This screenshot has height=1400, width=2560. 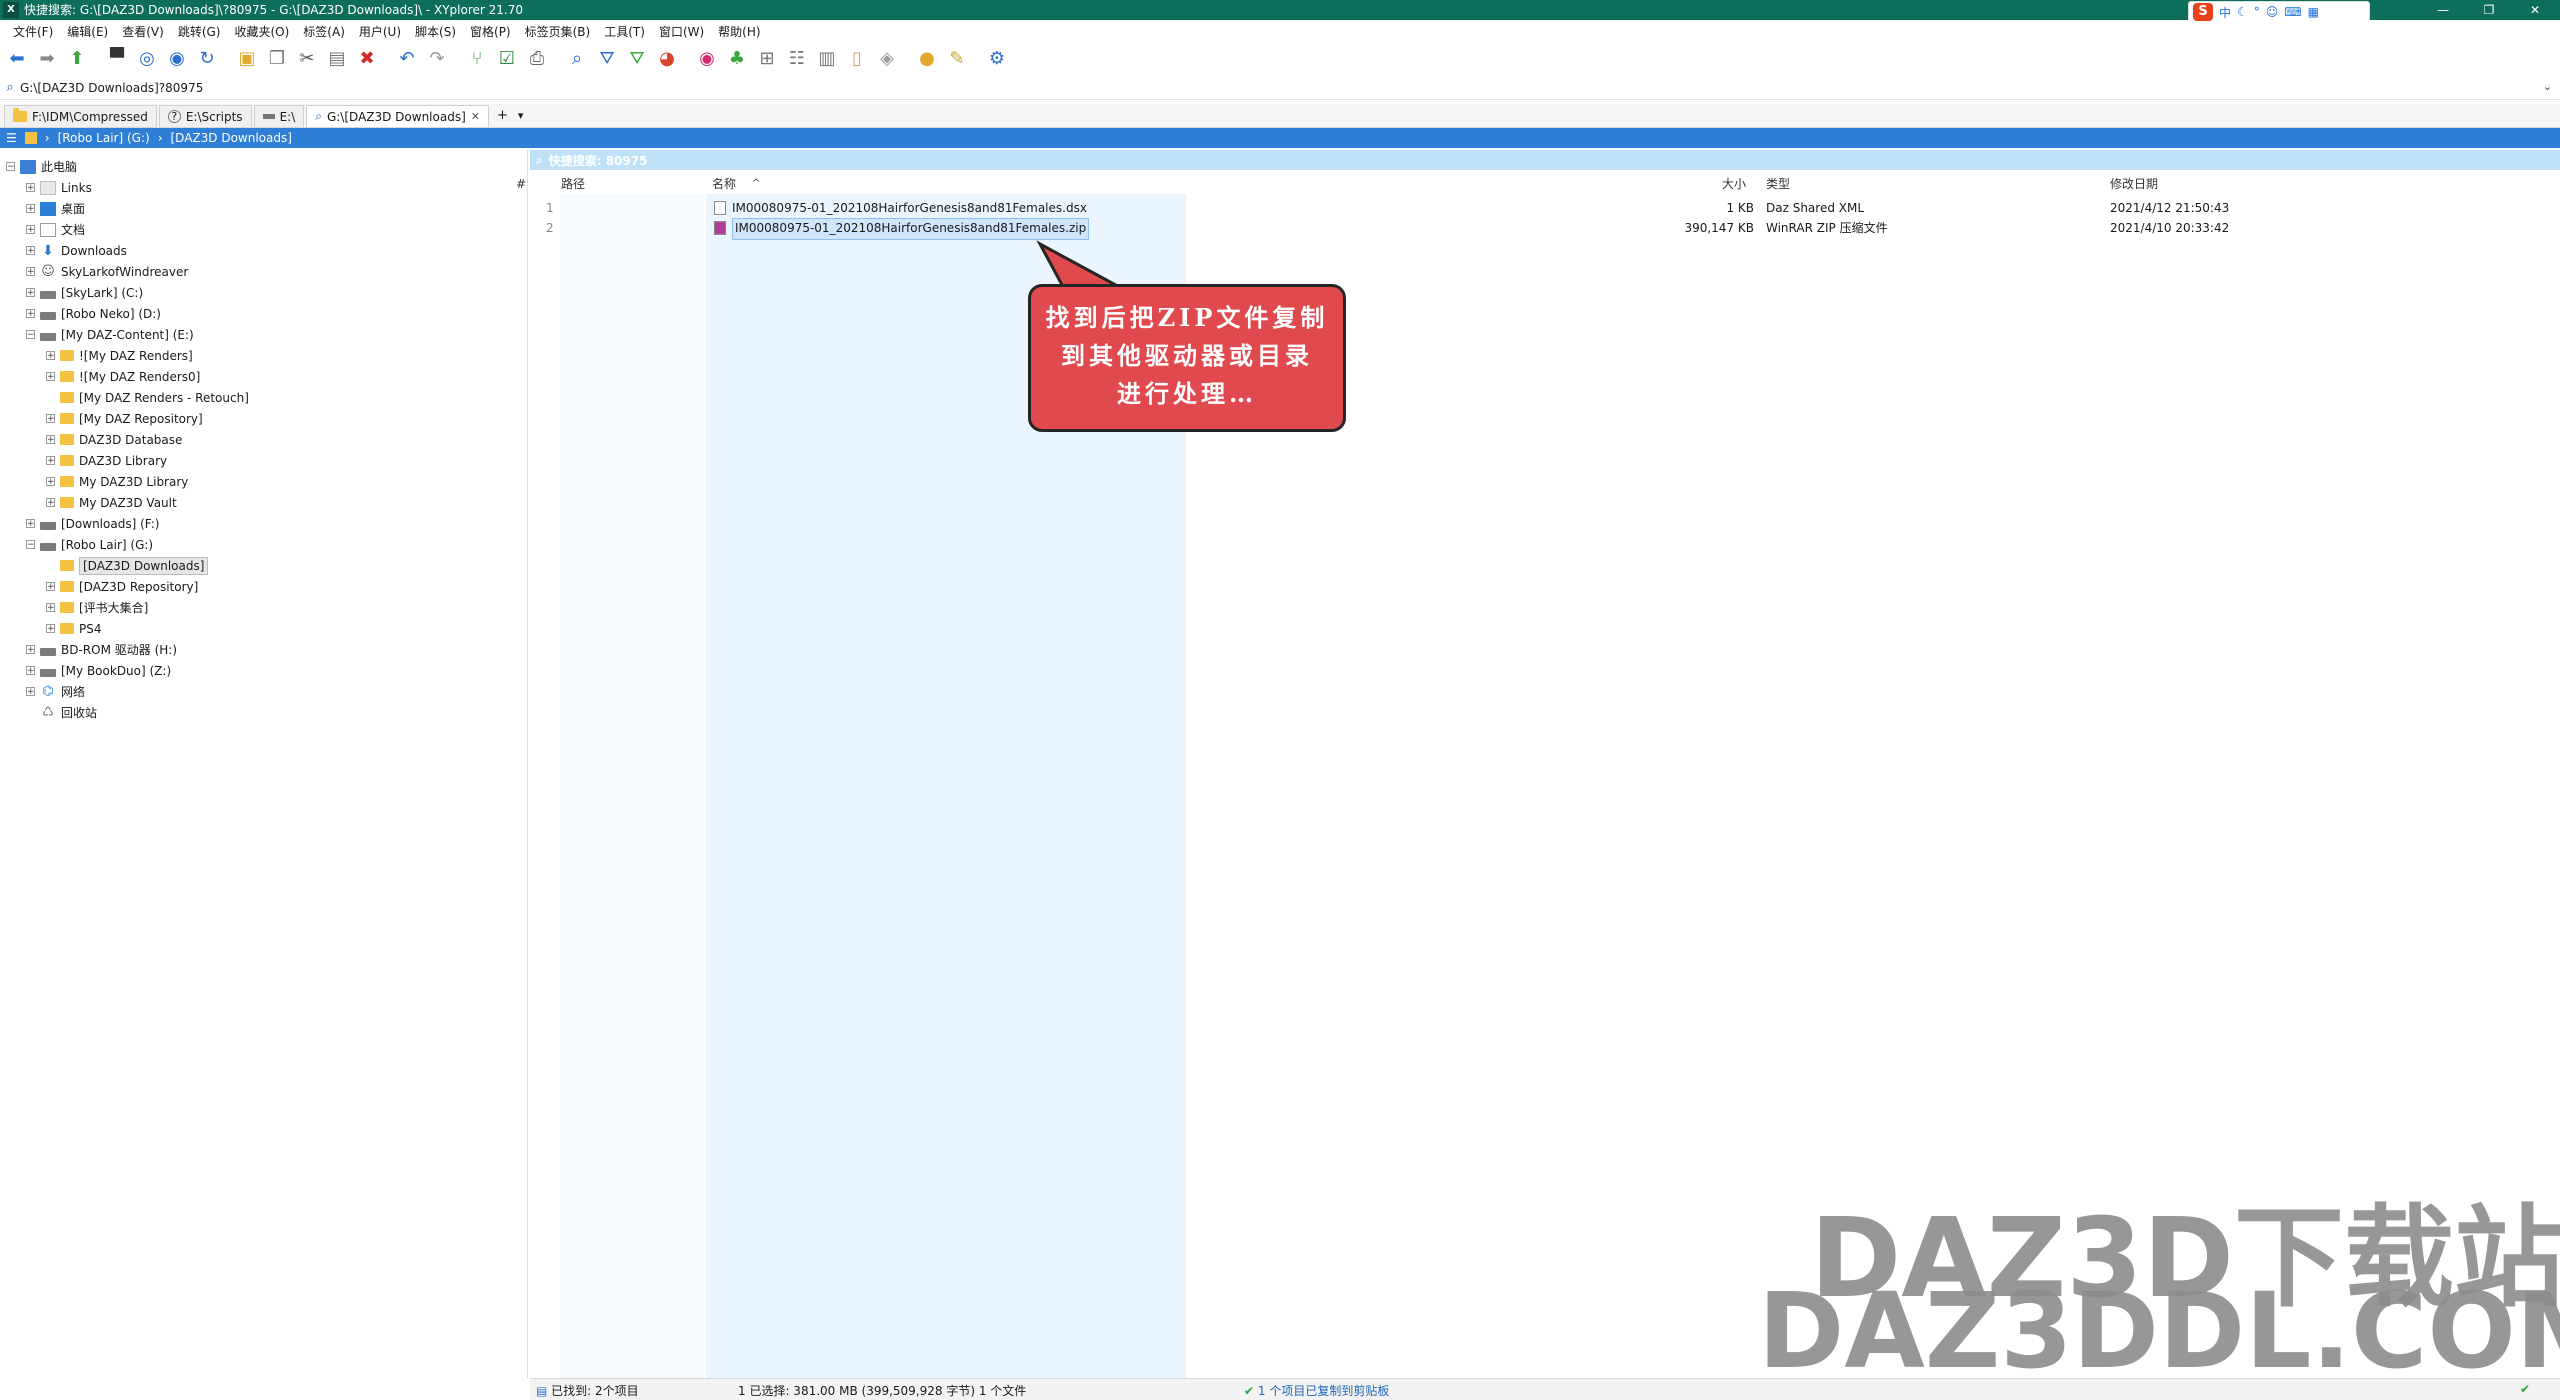 What do you see at coordinates (521, 184) in the screenshot?
I see `column-header-number: #` at bounding box center [521, 184].